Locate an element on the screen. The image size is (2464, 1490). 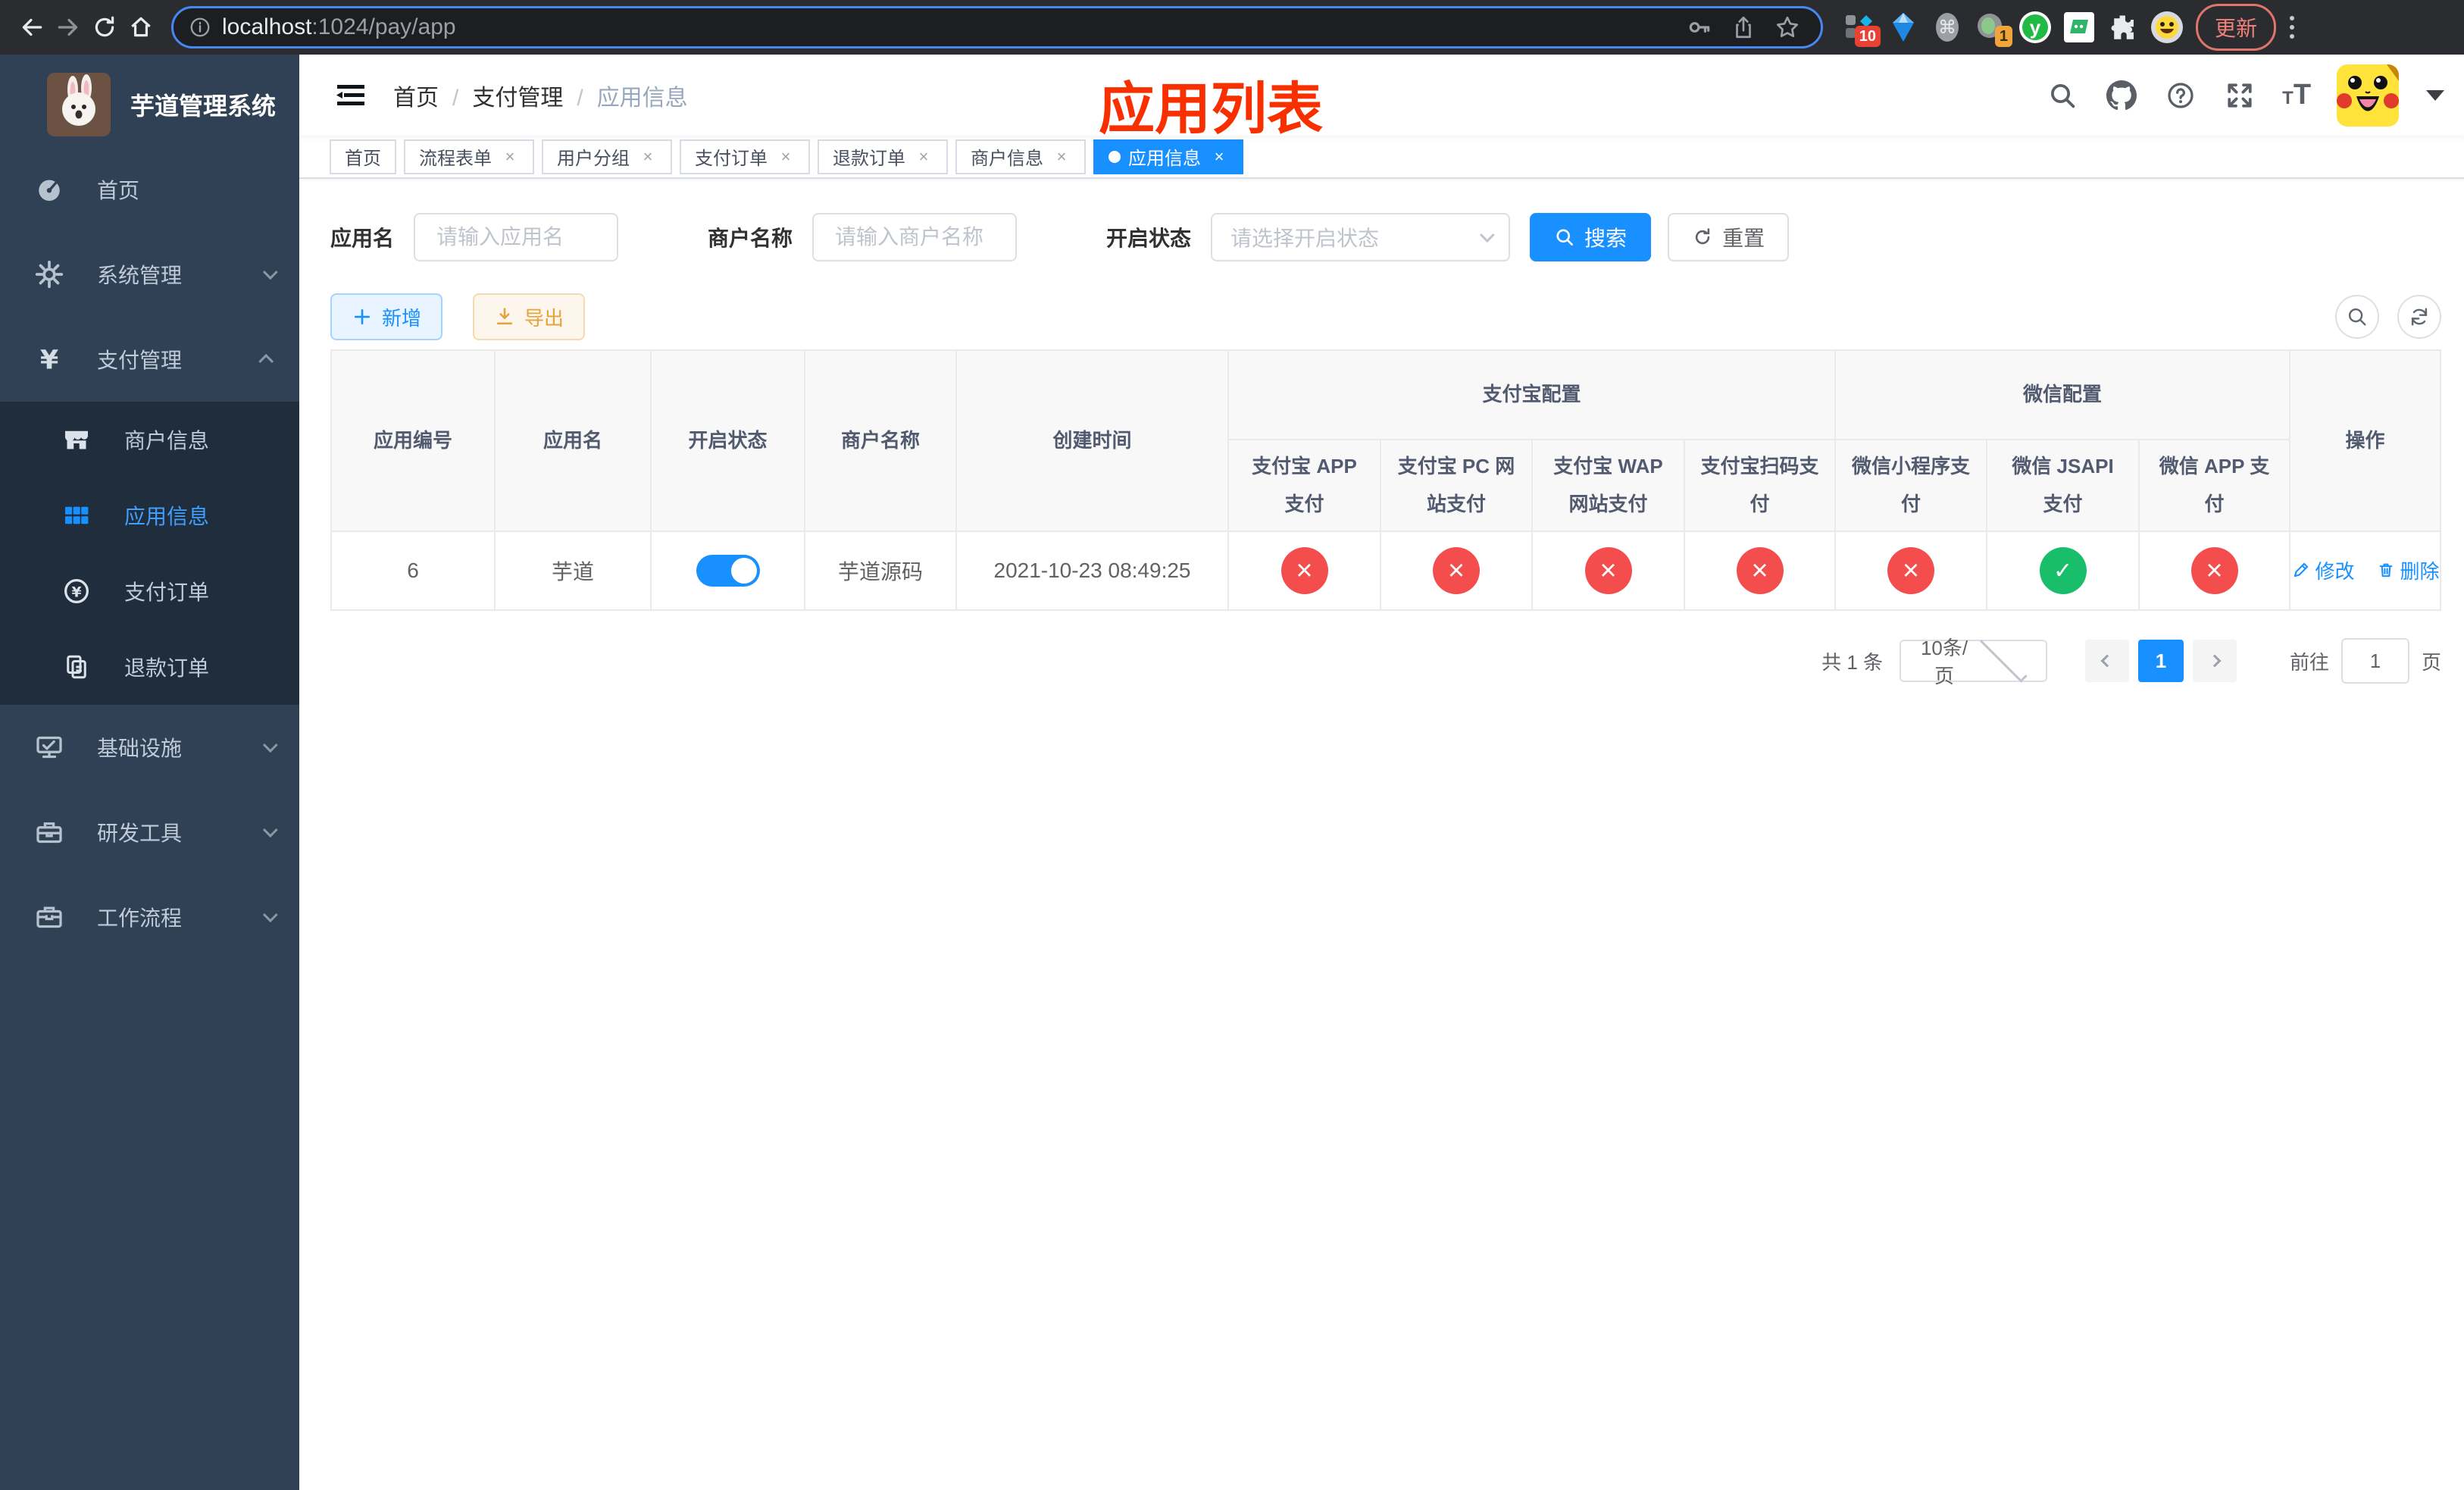
payment-submenu: 商户信息 应用信息 ¥ 支付订单 退款订单 is located at coordinates (149, 554).